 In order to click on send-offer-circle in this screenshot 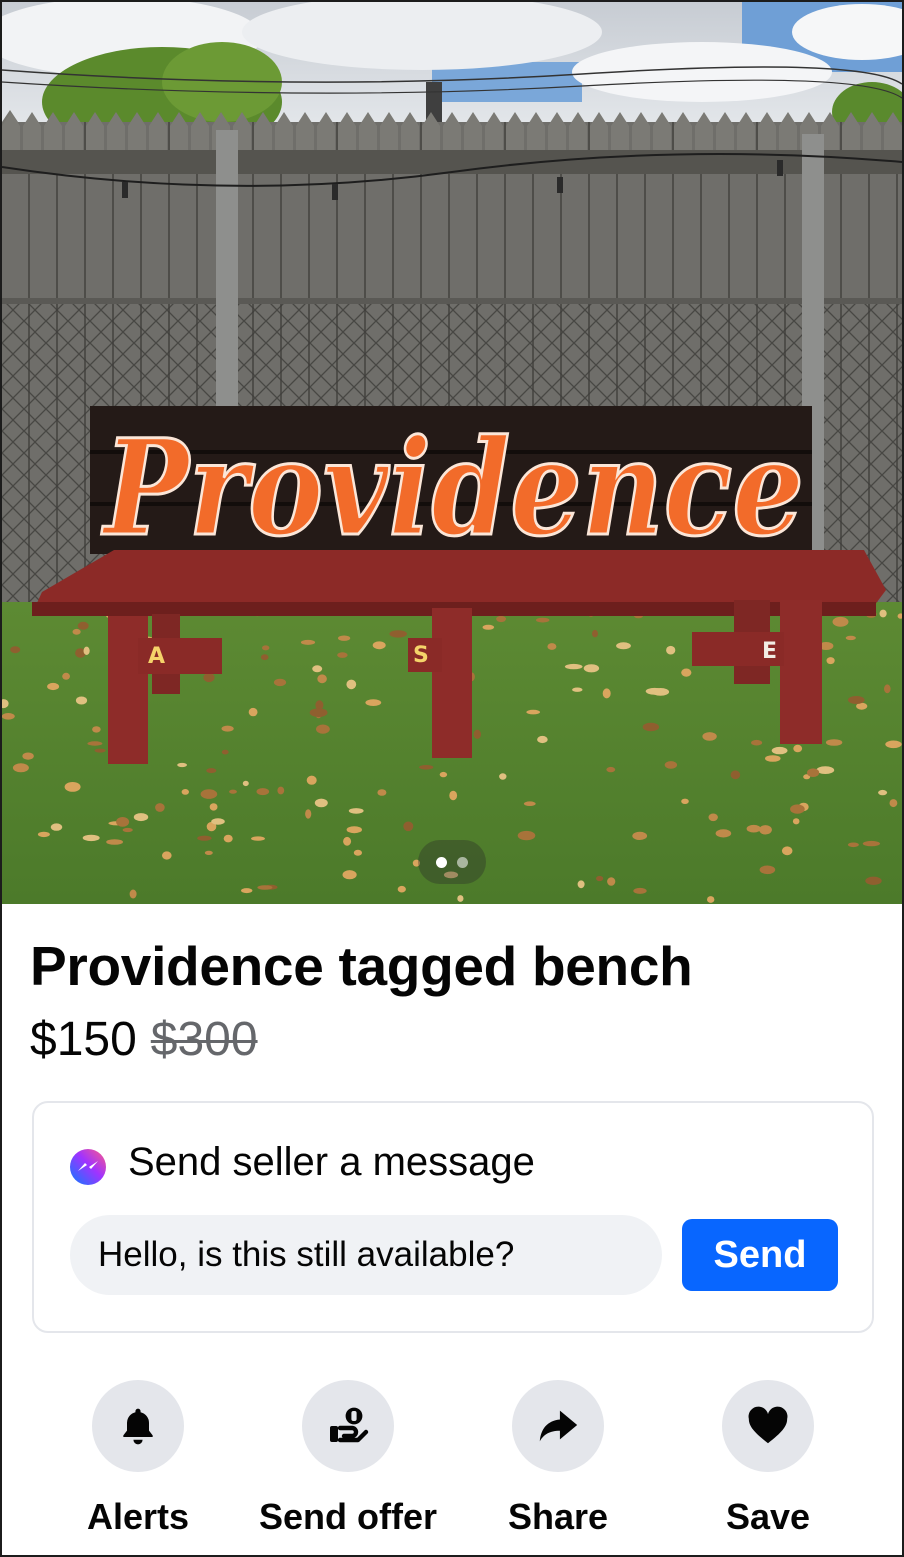, I will do `click(348, 1426)`.